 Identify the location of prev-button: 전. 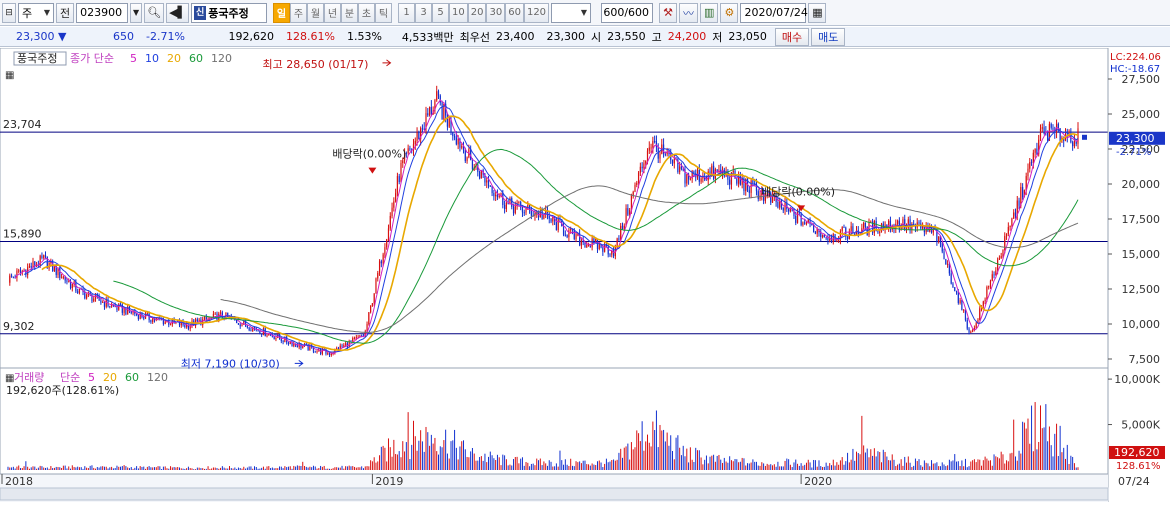
(65, 12).